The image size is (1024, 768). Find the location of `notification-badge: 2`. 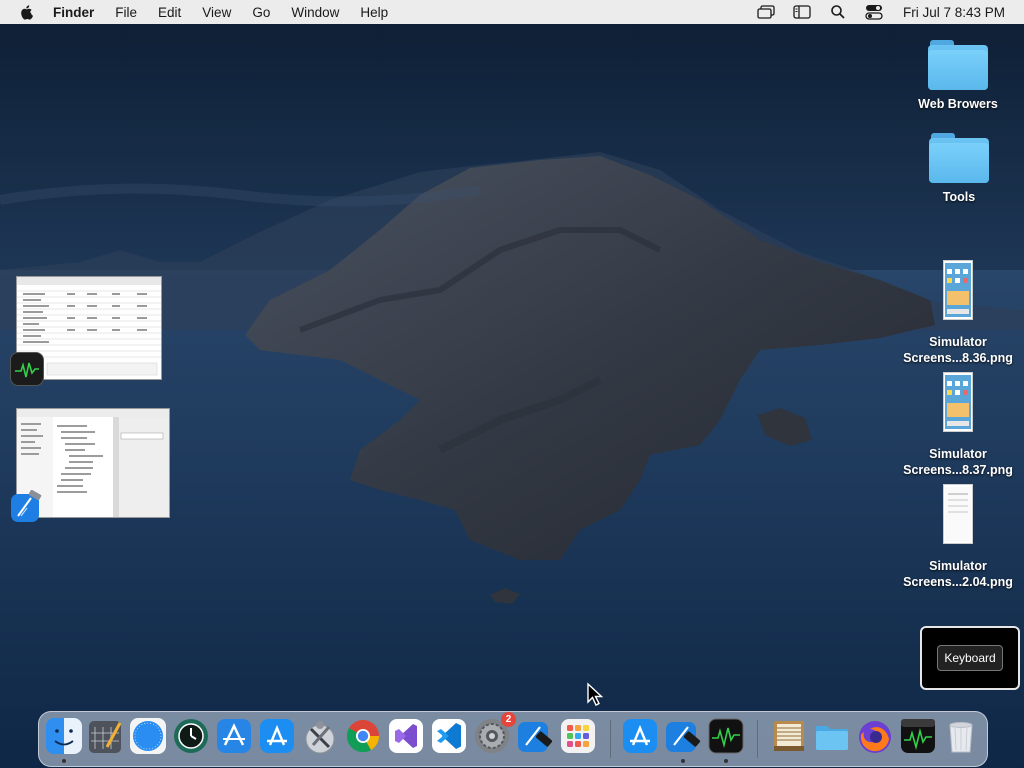

notification-badge: 2 is located at coordinates (508, 719).